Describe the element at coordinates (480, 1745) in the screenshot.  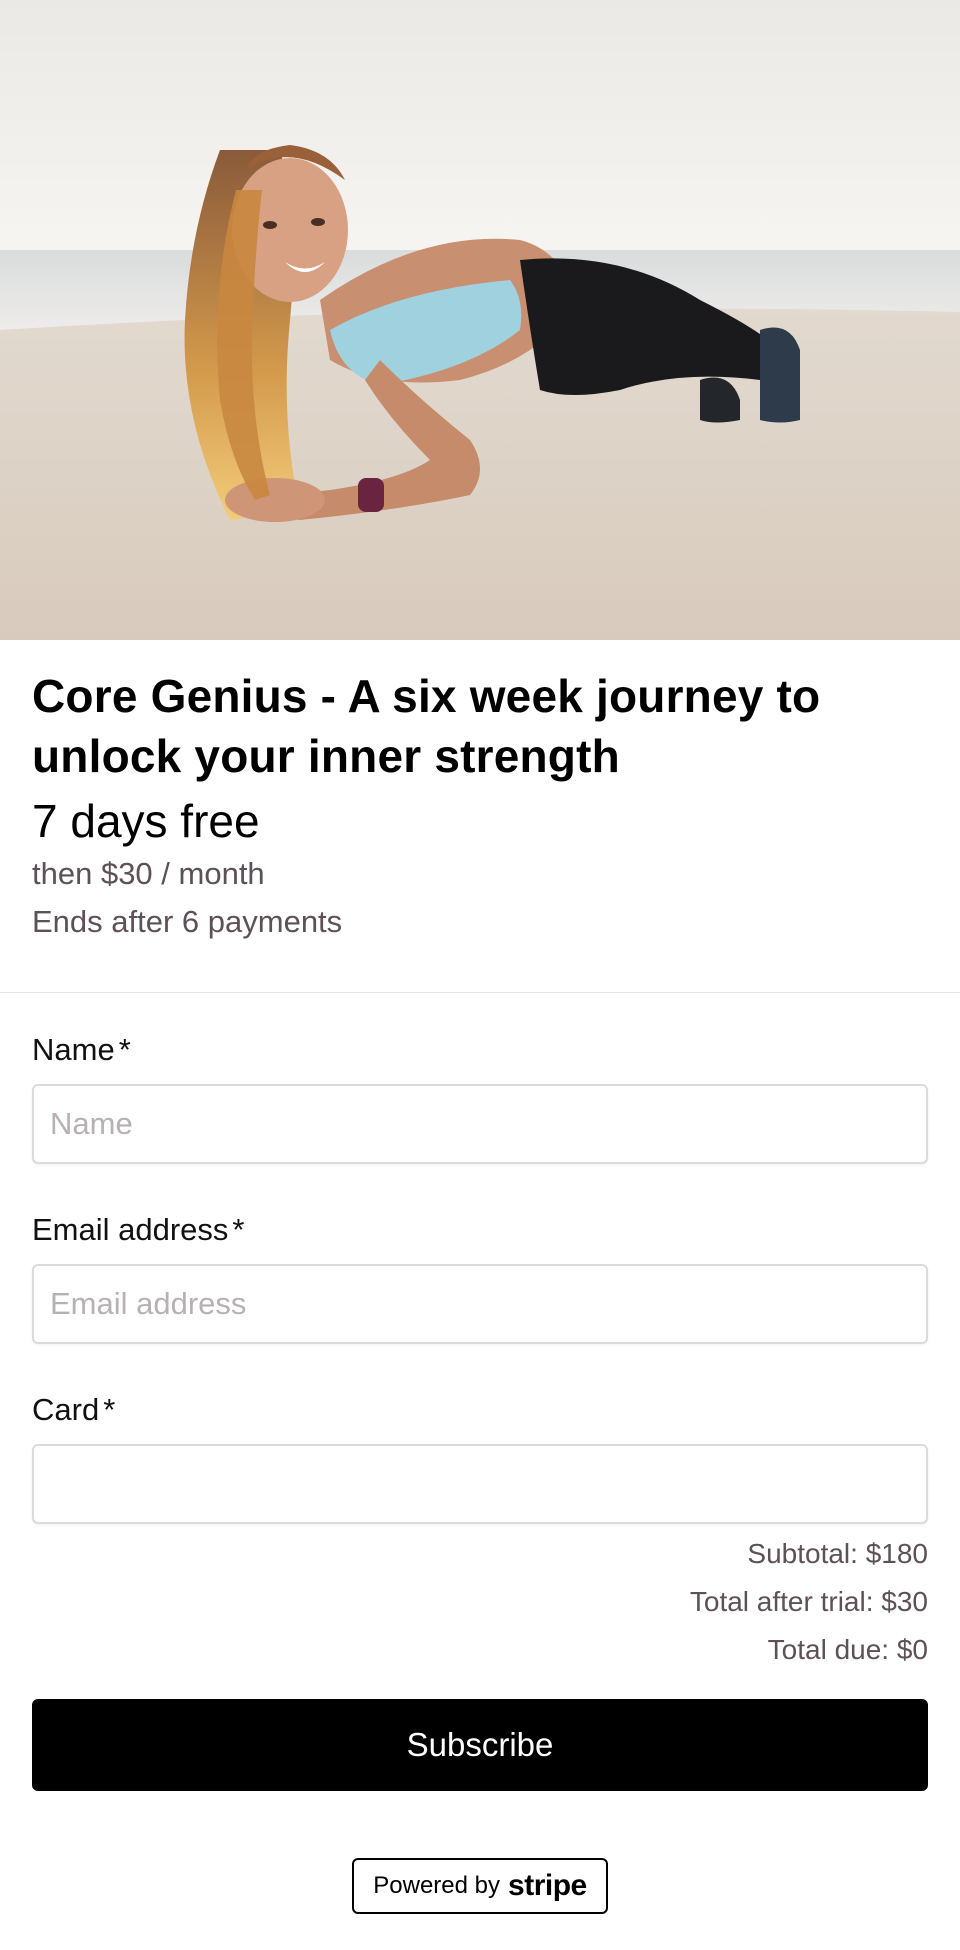
I see `subscribe-button: Subscribe` at that location.